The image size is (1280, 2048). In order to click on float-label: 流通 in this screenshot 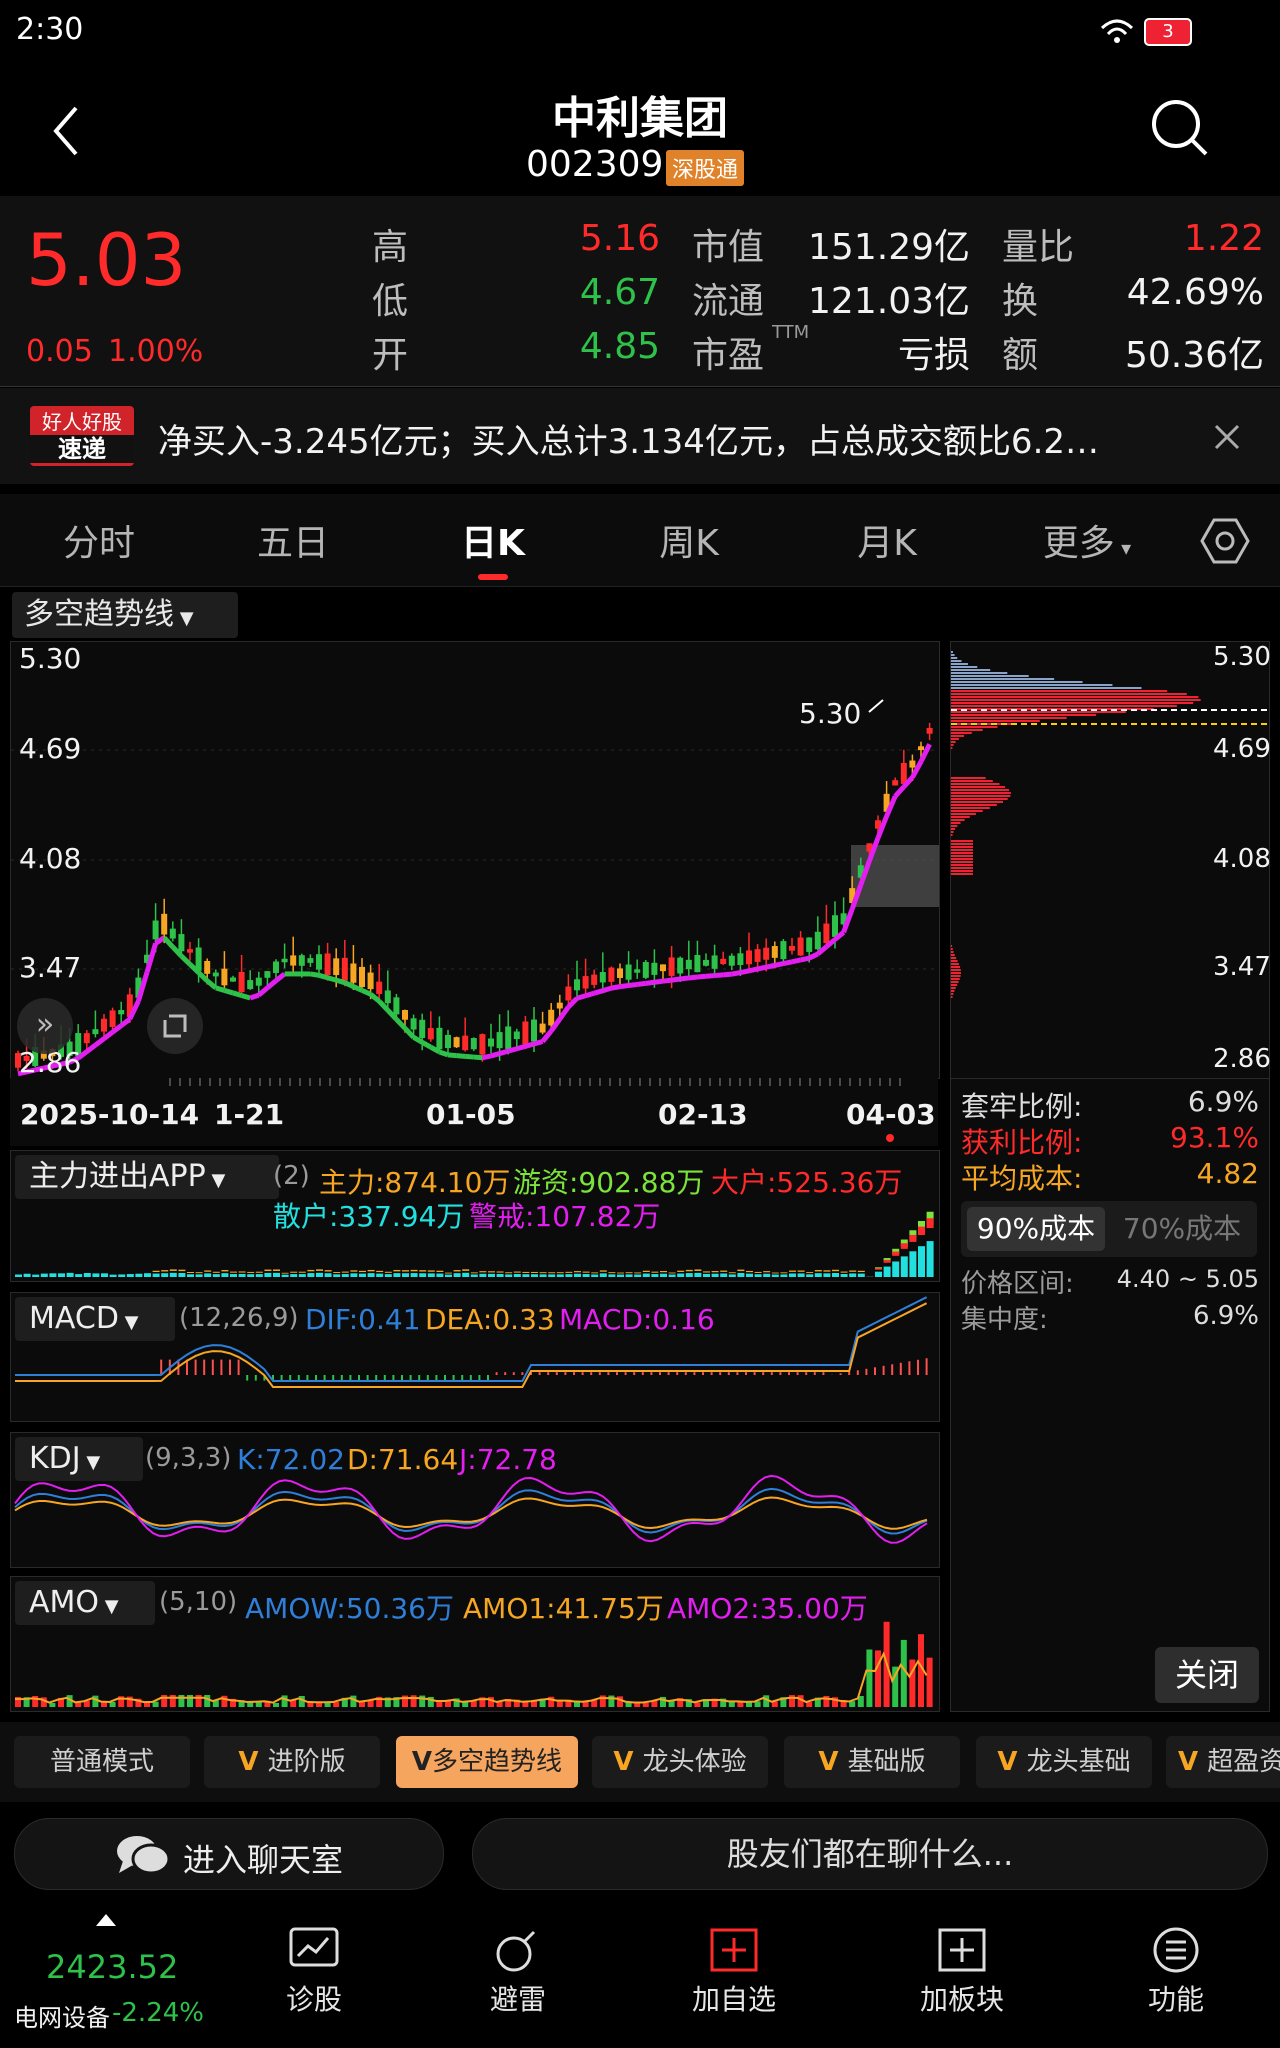, I will do `click(728, 301)`.